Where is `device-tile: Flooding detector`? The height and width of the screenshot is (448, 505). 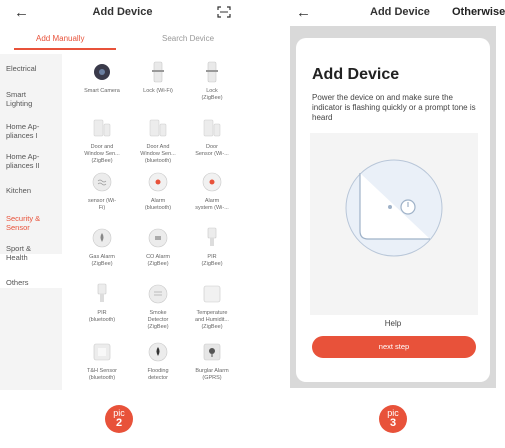
device-tile: Flooding detector is located at coordinates (158, 361).